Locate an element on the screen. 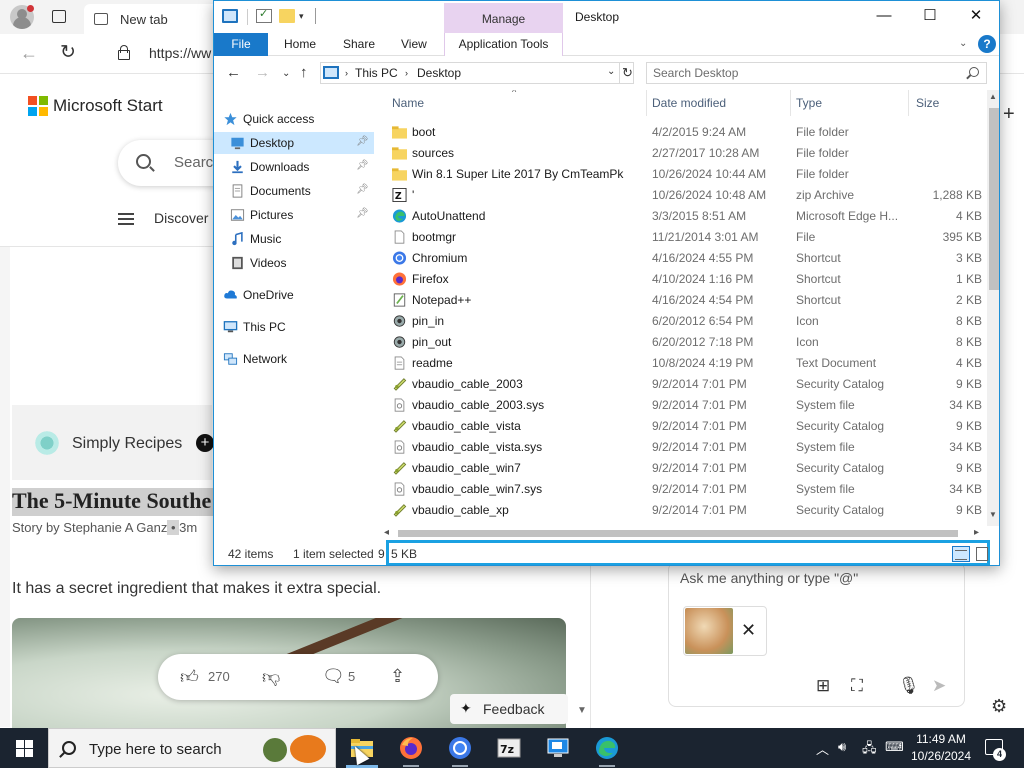 This screenshot has height=768, width=1024. copilot-placeholder: Ask me anything or type "@" is located at coordinates (769, 578).